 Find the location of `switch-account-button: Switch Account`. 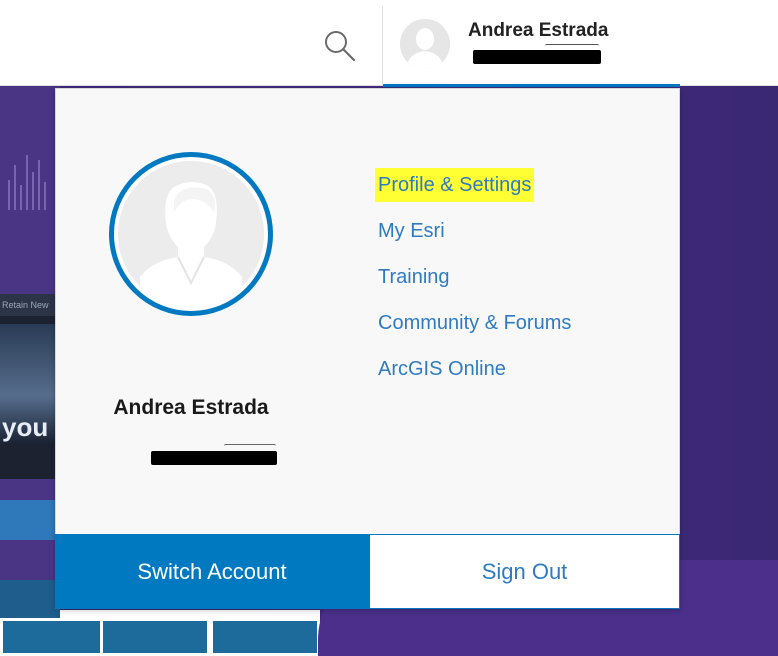

switch-account-button: Switch Account is located at coordinates (212, 571).